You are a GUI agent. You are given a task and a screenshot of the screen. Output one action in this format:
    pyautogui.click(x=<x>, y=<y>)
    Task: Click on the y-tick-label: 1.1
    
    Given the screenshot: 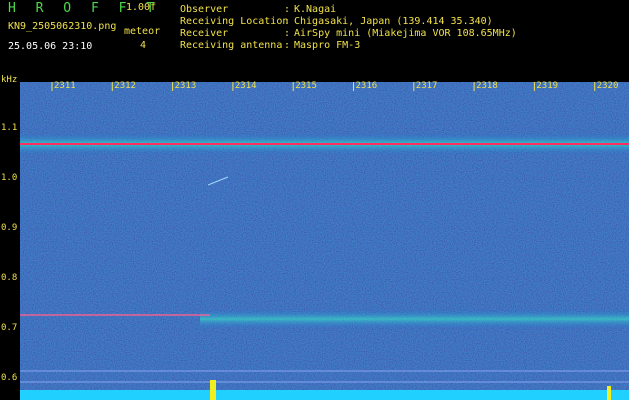 What is the action you would take?
    pyautogui.click(x=9, y=128)
    